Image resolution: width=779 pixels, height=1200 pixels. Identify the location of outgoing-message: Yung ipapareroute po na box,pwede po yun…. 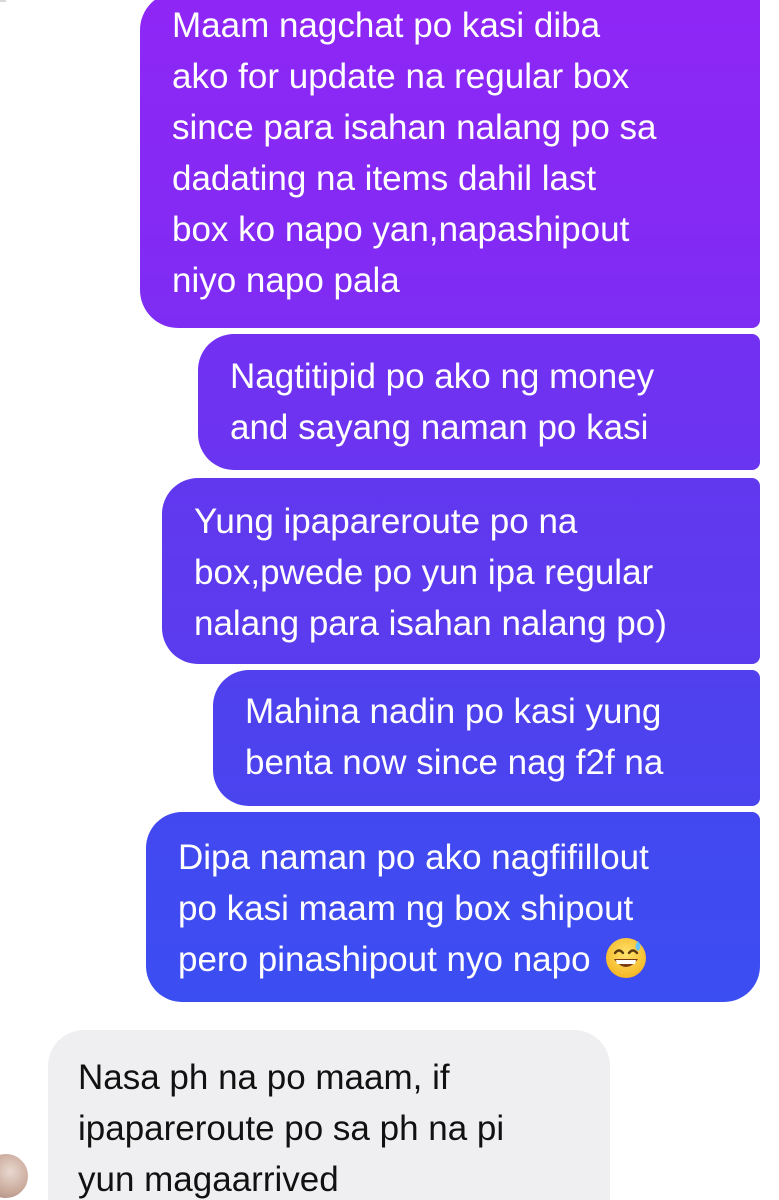
(461, 571).